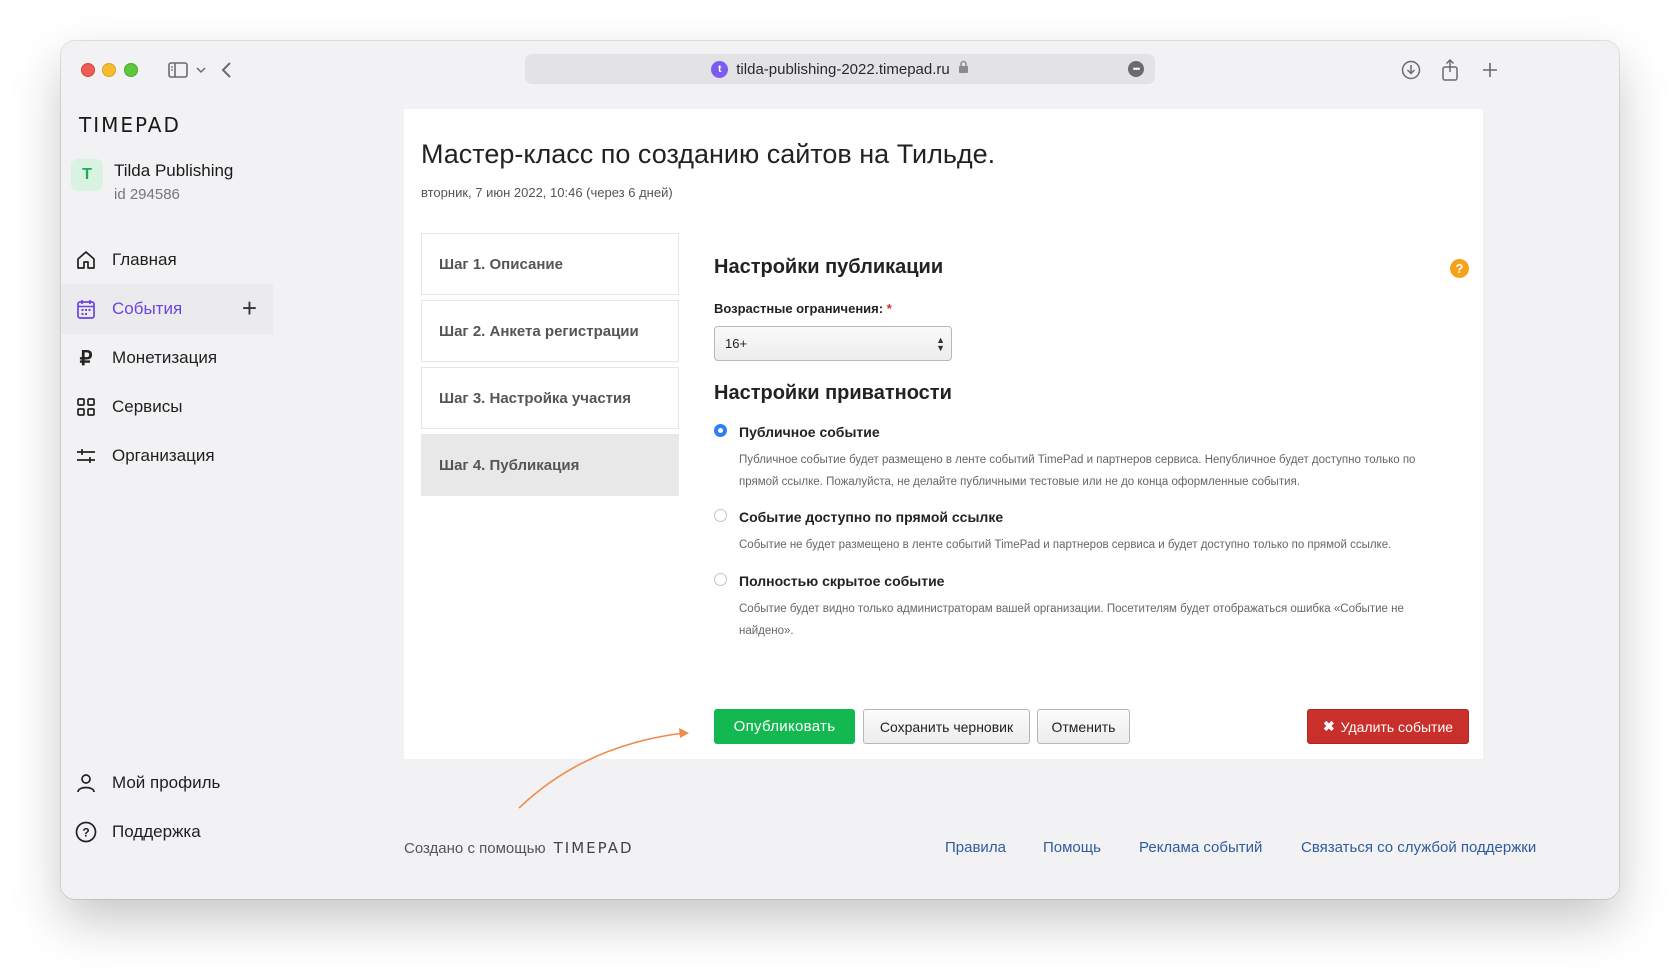 This screenshot has width=1680, height=979. I want to click on add-event-button: +, so click(249, 308).